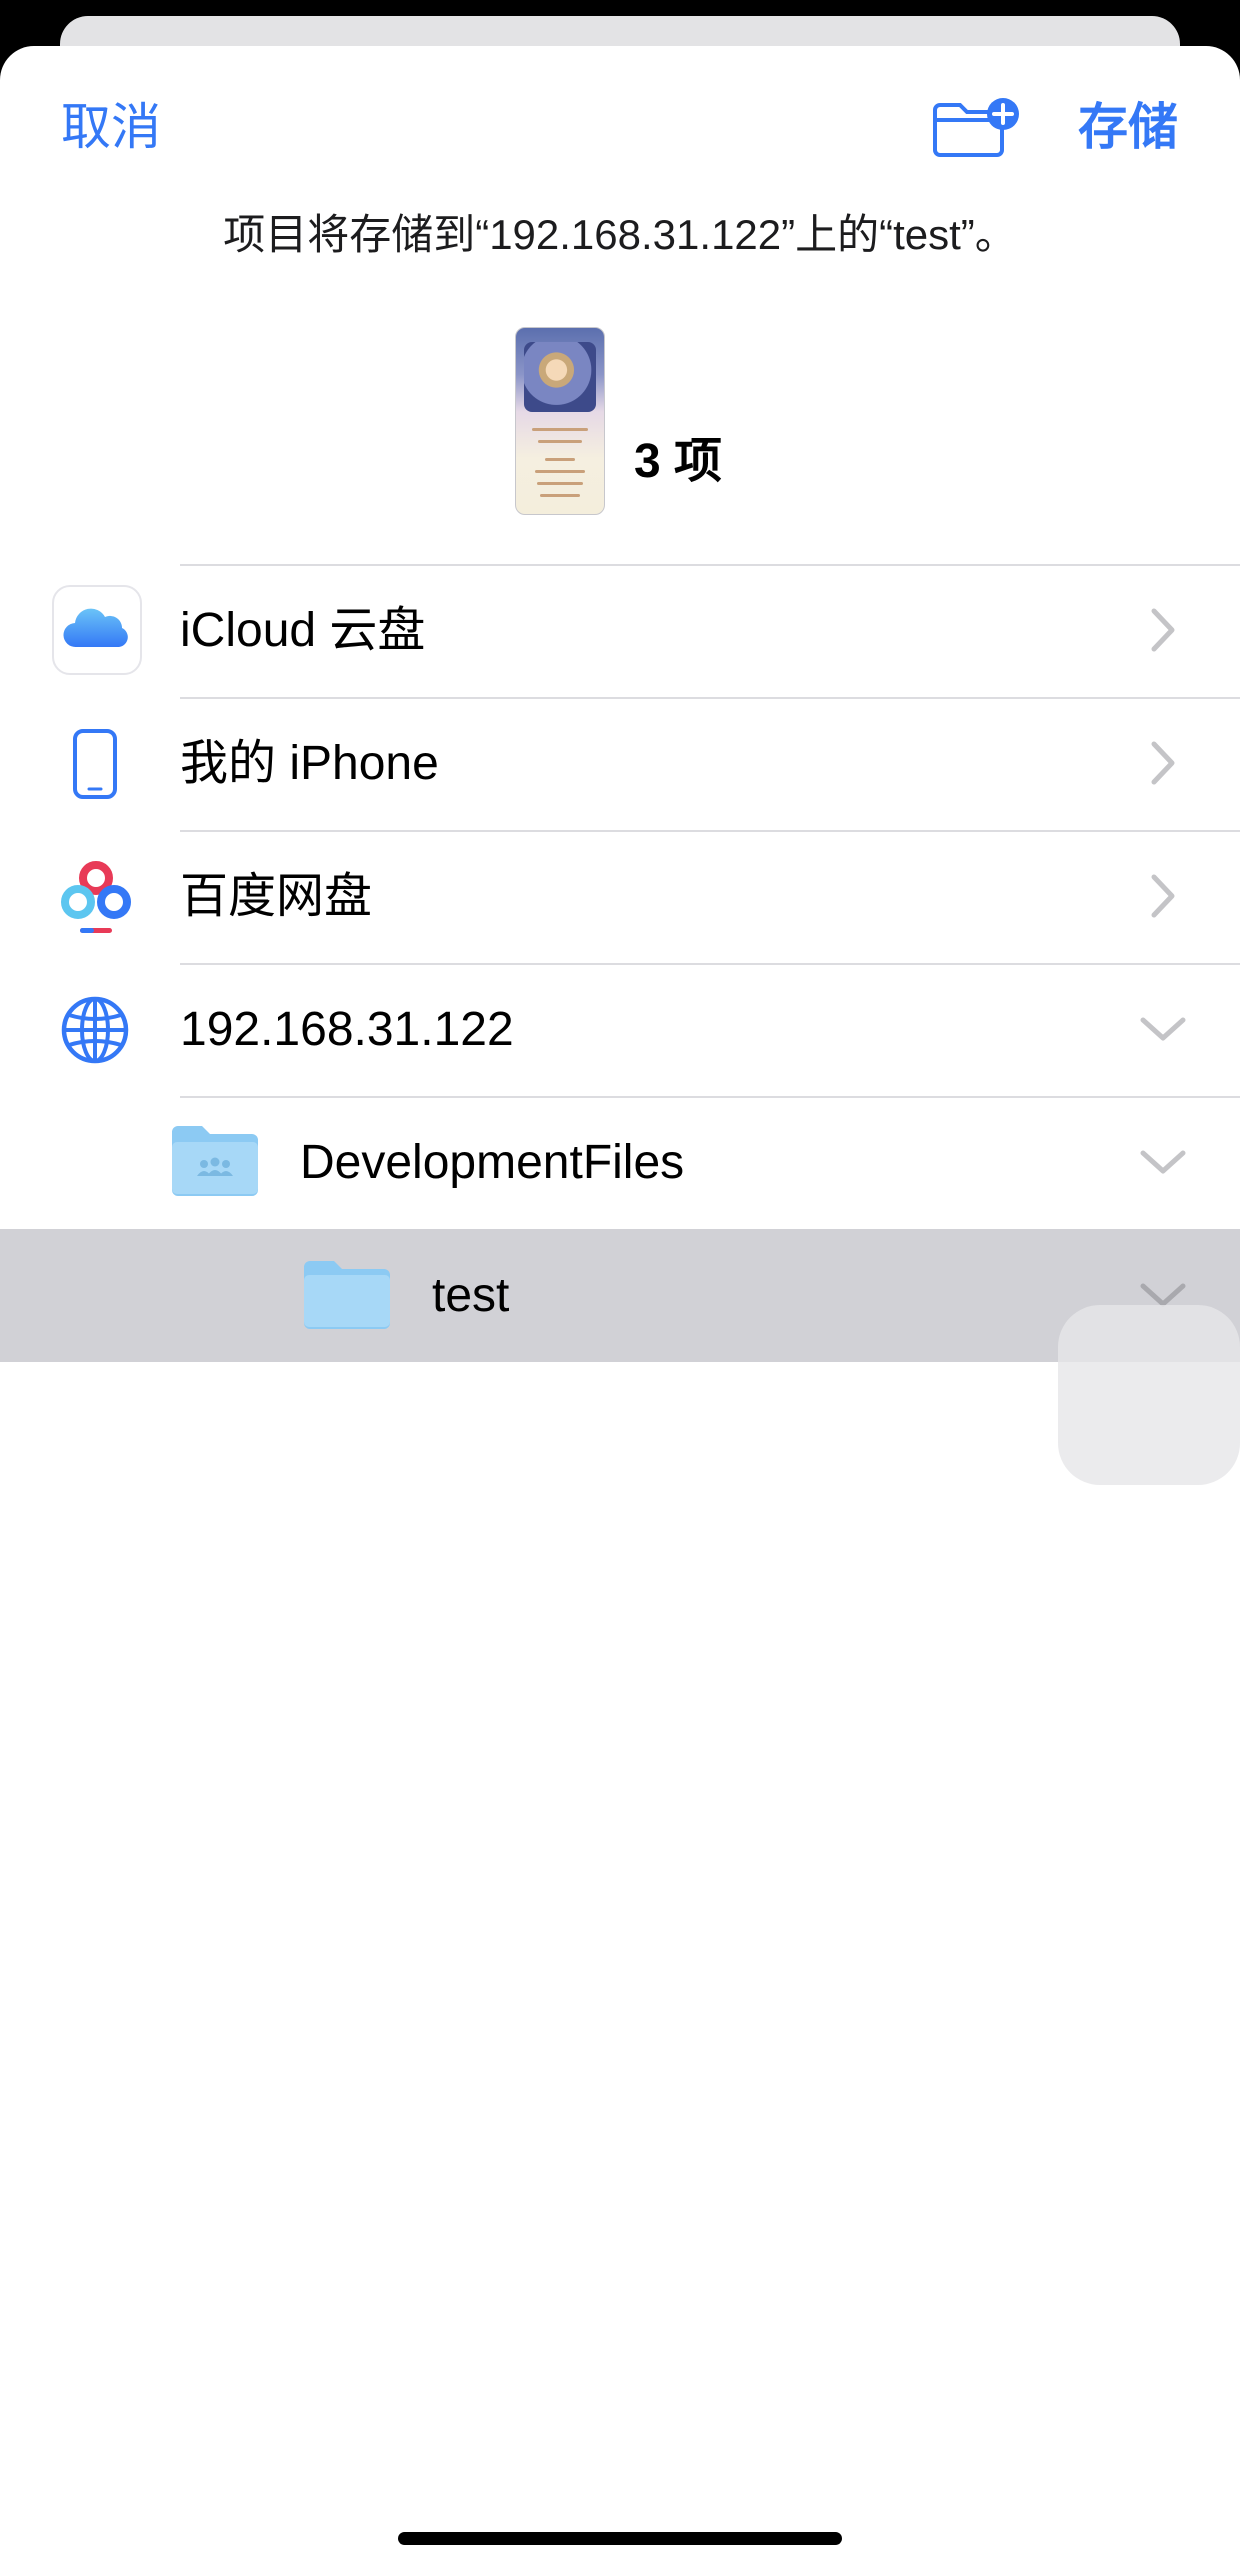  What do you see at coordinates (620, 763) in the screenshot?
I see `location-row-iphone: 我的 iPhone` at bounding box center [620, 763].